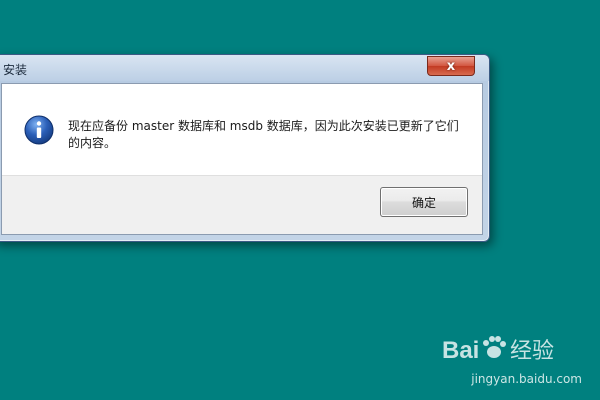 The width and height of the screenshot is (600, 400). Describe the element at coordinates (244, 68) in the screenshot. I see `title-bar: 安装 x` at that location.